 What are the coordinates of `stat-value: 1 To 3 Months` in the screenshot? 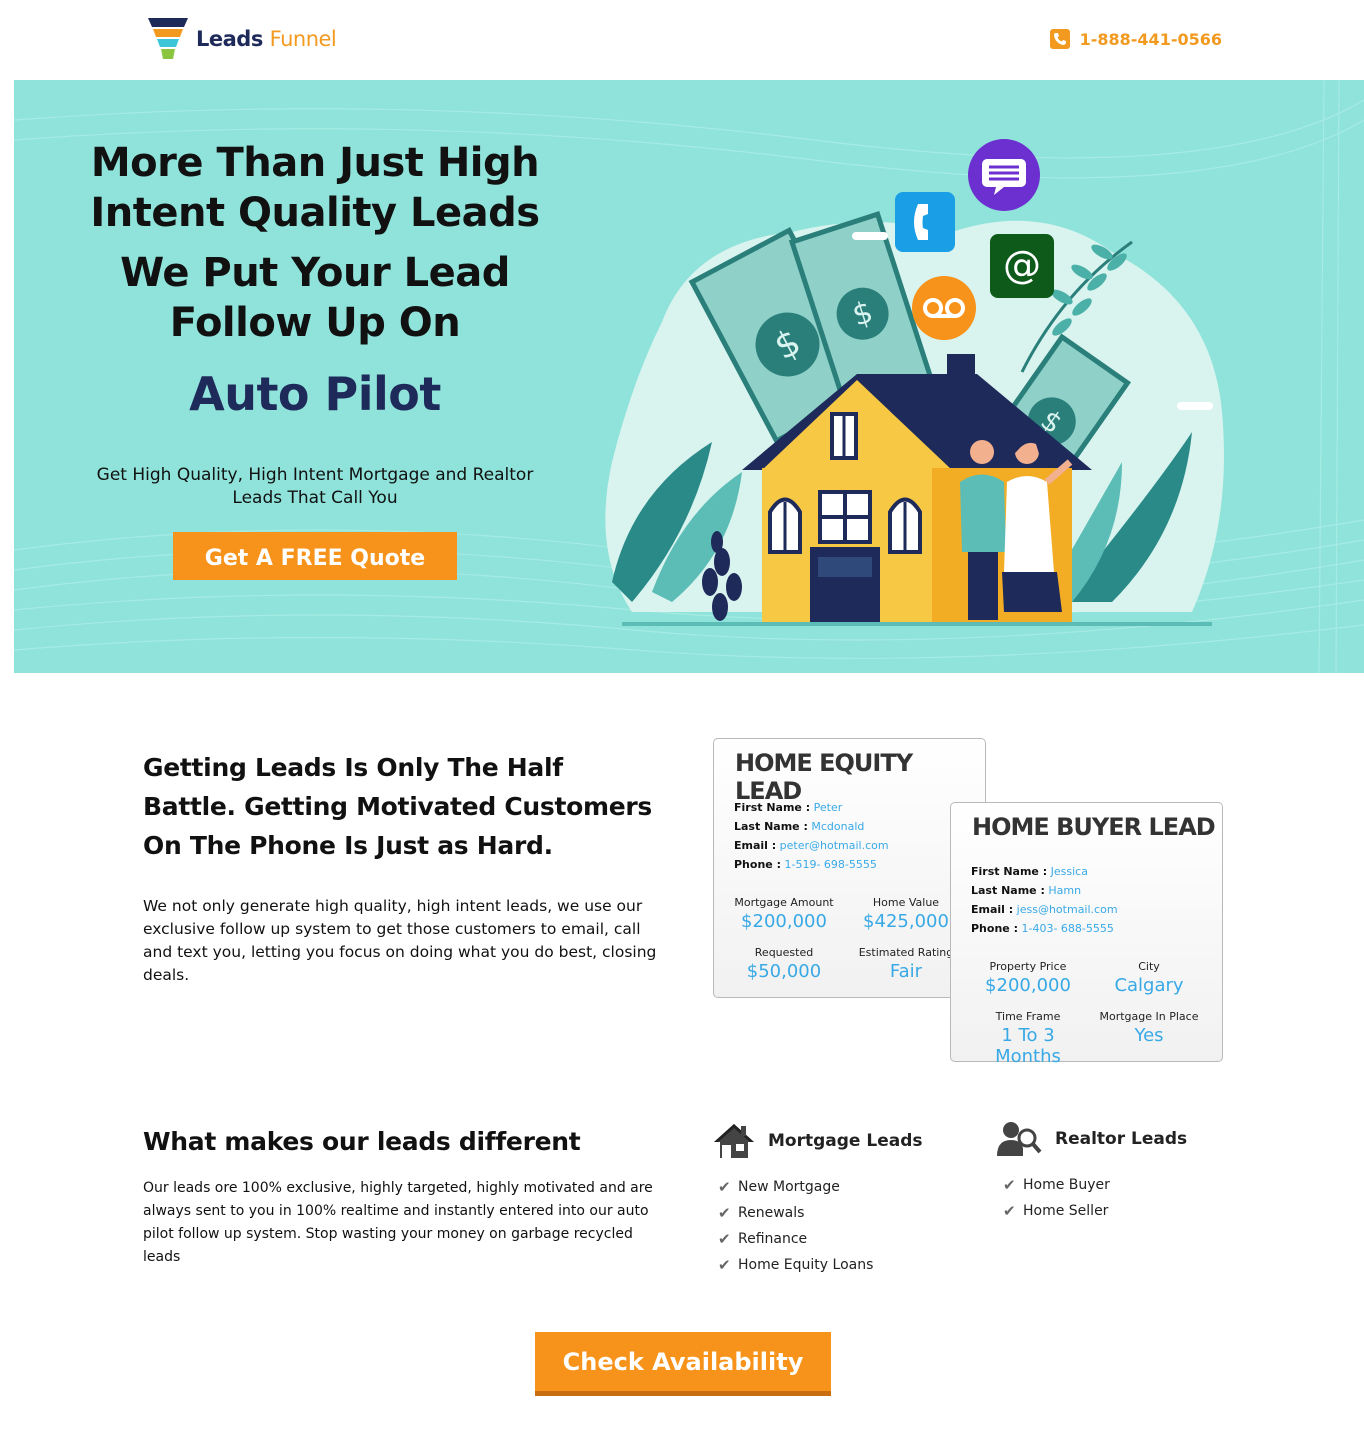 It's located at (1028, 1046).